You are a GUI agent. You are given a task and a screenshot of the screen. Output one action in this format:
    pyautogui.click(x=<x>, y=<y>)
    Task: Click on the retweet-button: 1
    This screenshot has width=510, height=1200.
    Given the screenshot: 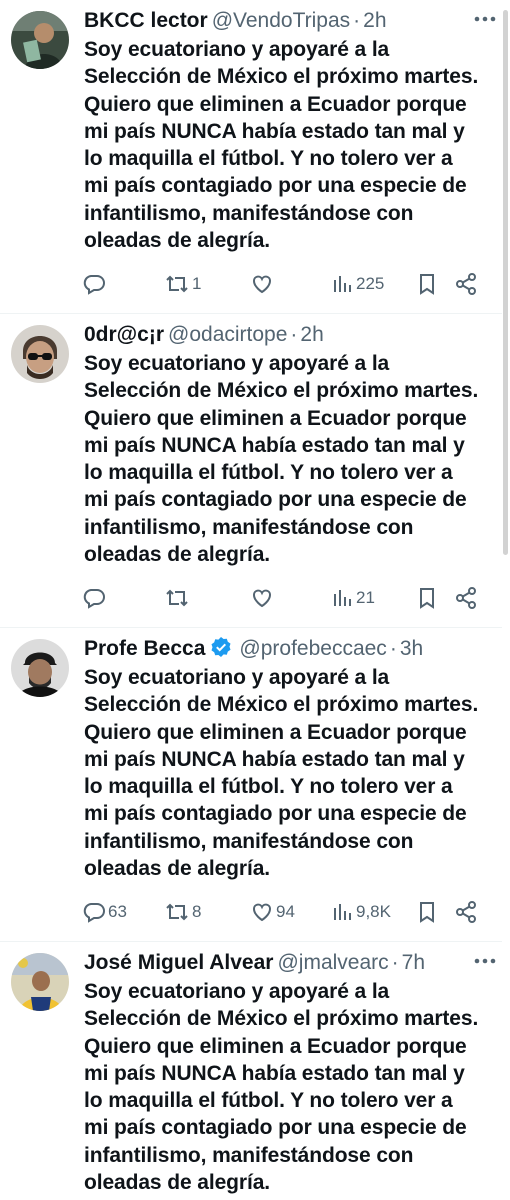 What is the action you would take?
    pyautogui.click(x=182, y=284)
    